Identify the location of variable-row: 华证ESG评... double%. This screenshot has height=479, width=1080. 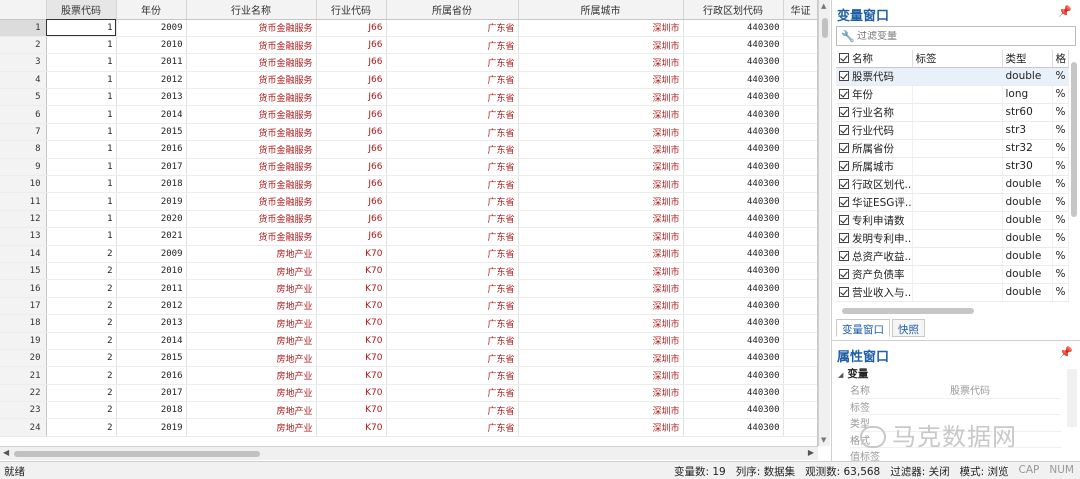
(952, 202).